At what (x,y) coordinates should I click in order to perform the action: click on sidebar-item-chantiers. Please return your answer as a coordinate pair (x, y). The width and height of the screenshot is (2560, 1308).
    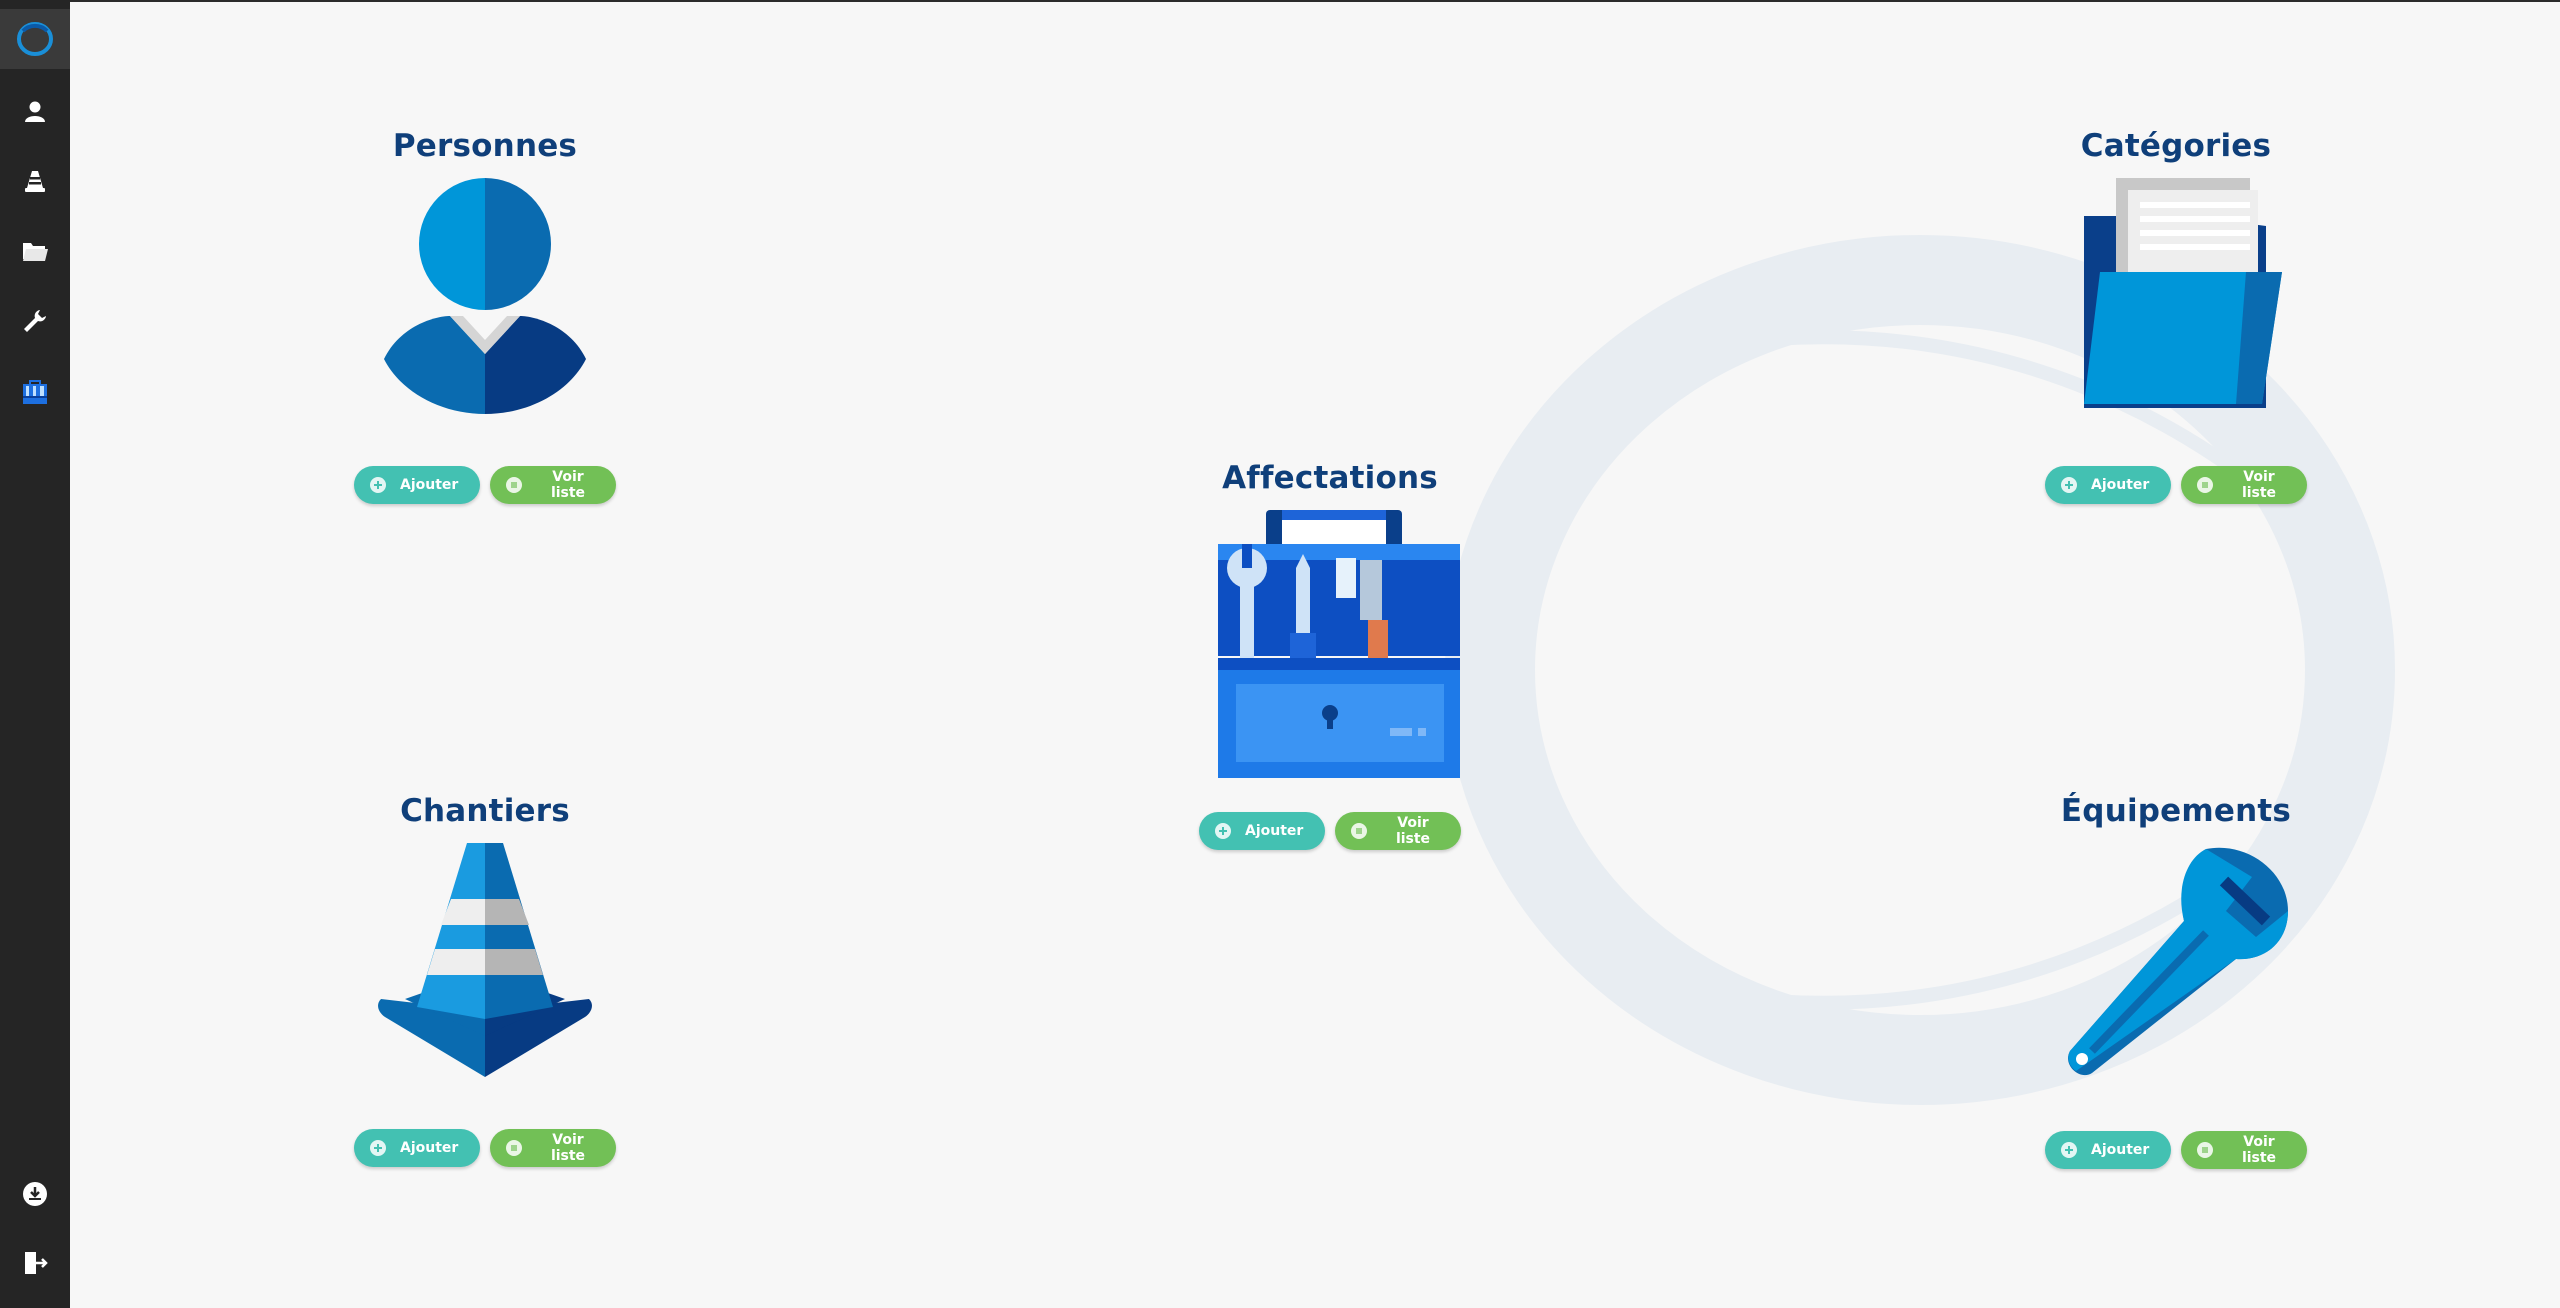
    Looking at the image, I should click on (35, 181).